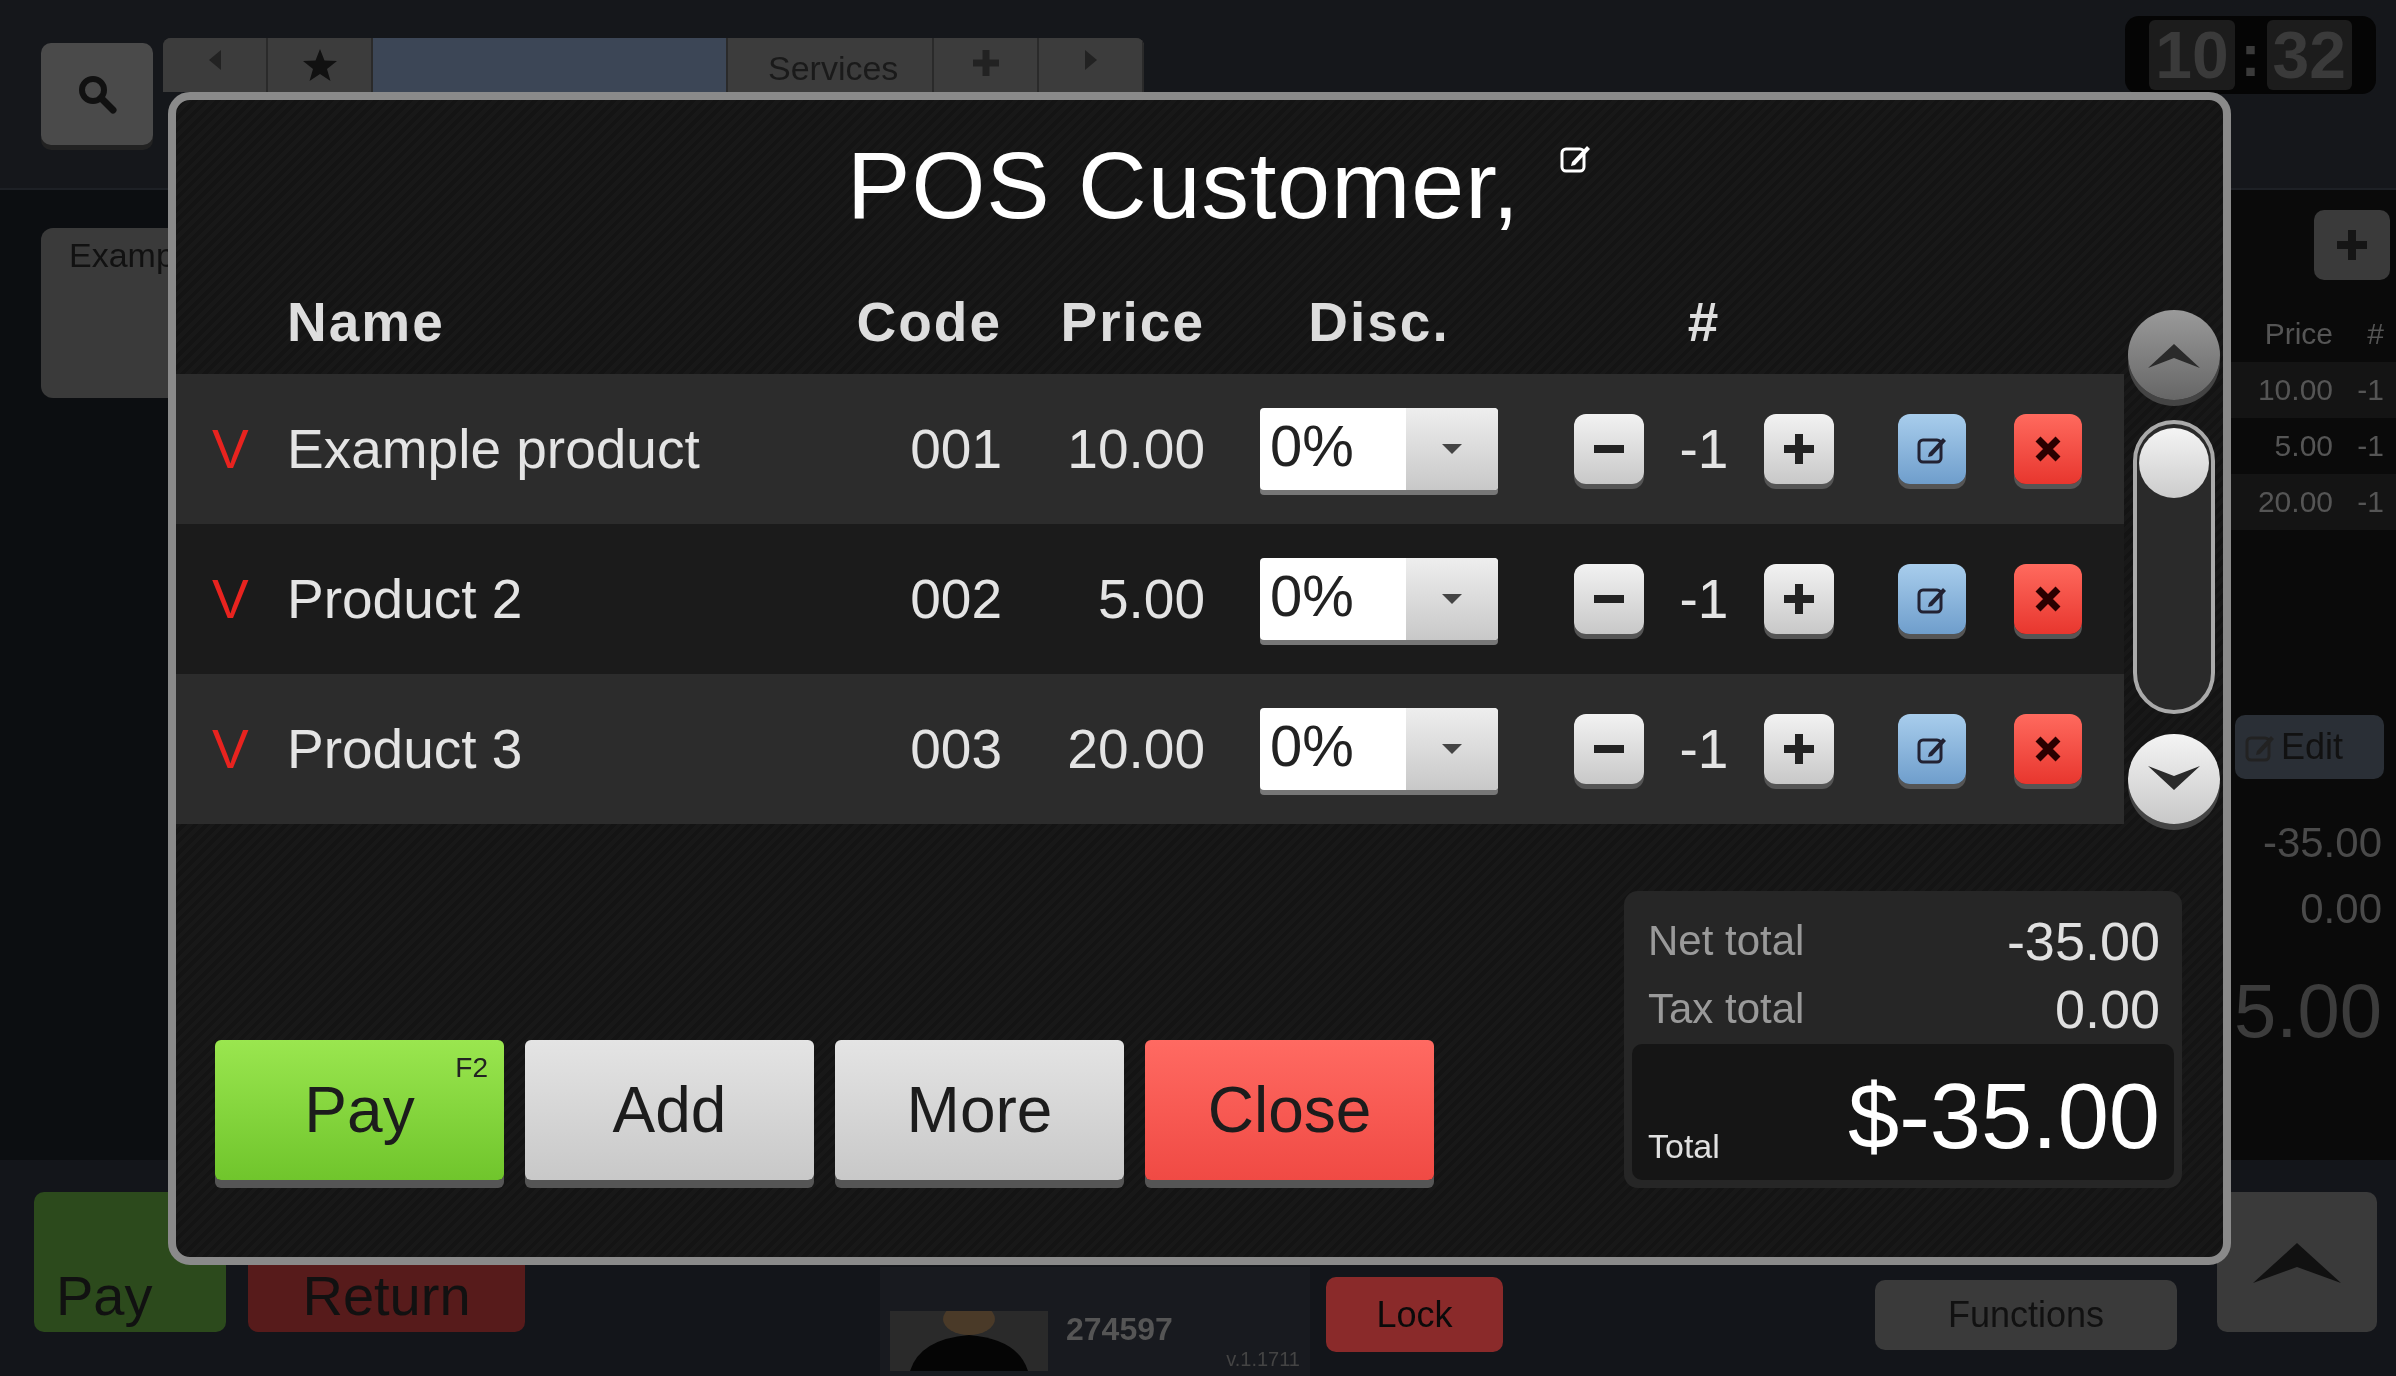 The width and height of the screenshot is (2396, 1376). I want to click on dialog-title: POS Customer,, so click(1183, 185).